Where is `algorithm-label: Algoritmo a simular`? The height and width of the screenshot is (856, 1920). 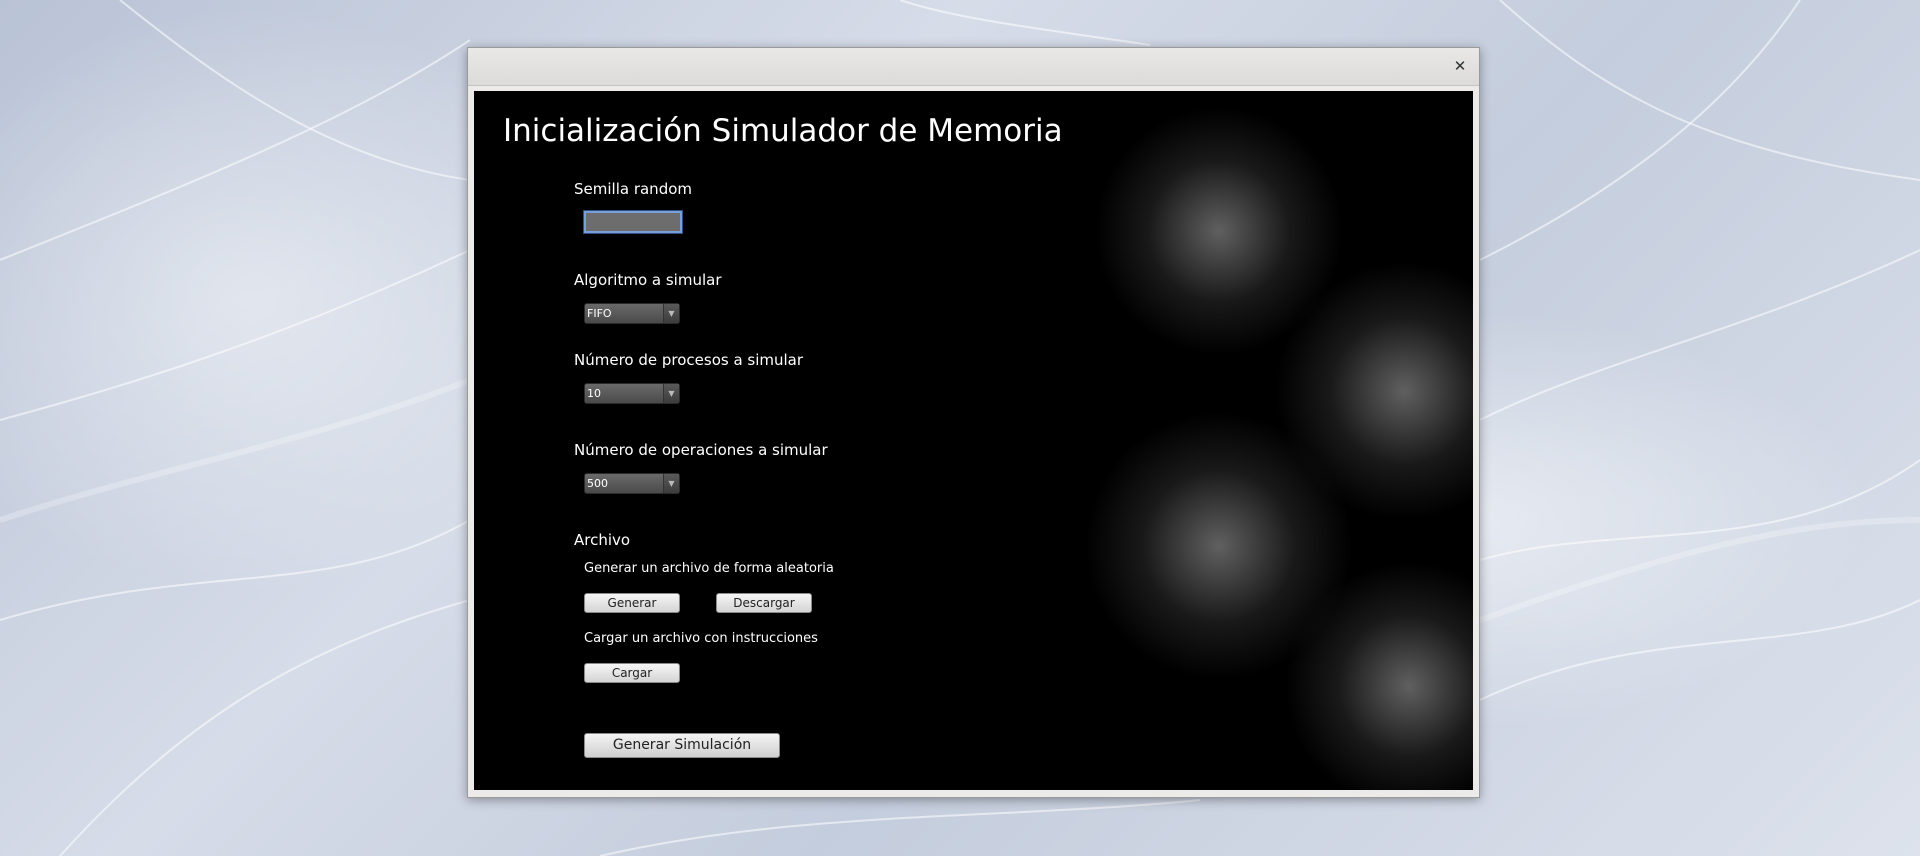 algorithm-label: Algoritmo a simular is located at coordinates (648, 280).